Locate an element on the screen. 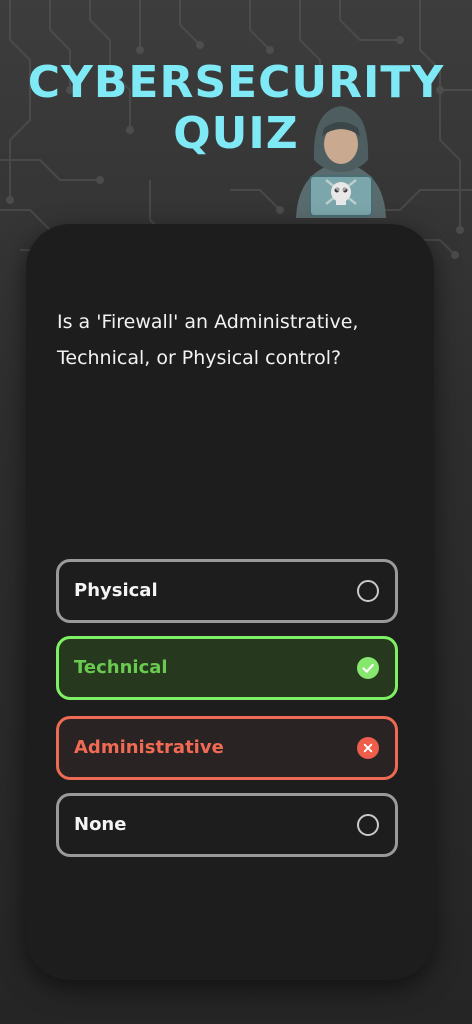 This screenshot has width=472, height=1024. answer-option-label: None is located at coordinates (100, 824).